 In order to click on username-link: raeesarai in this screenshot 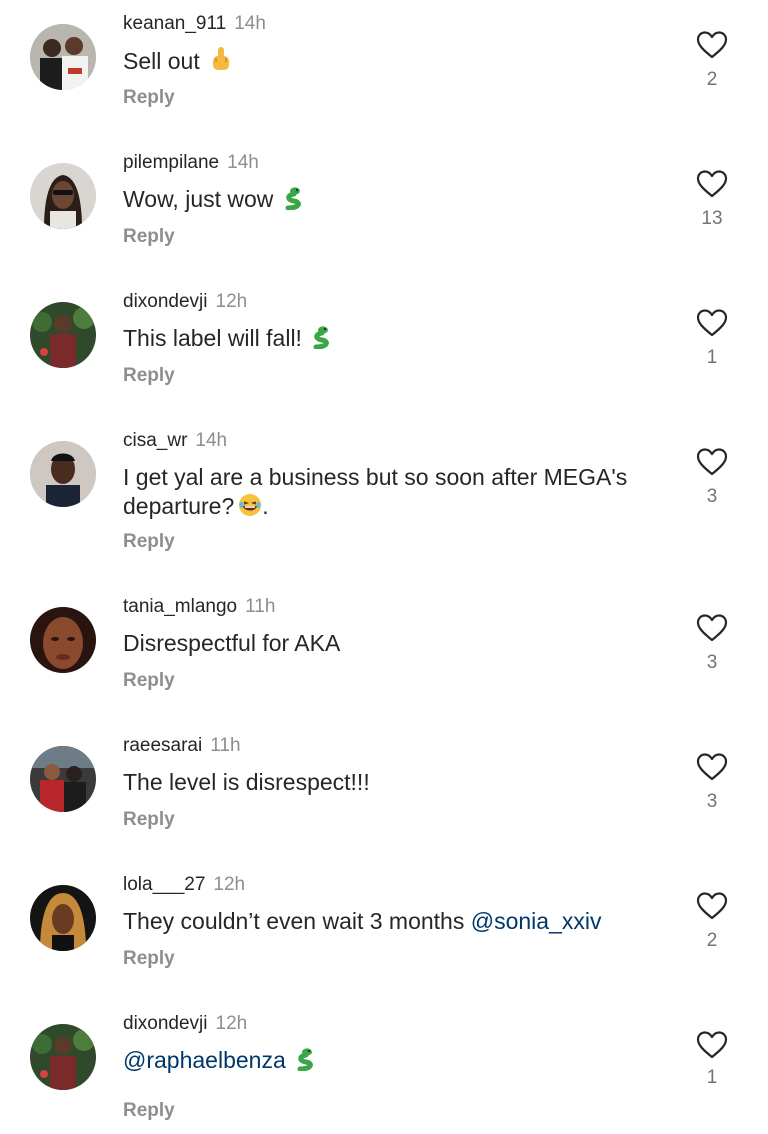, I will do `click(162, 745)`.